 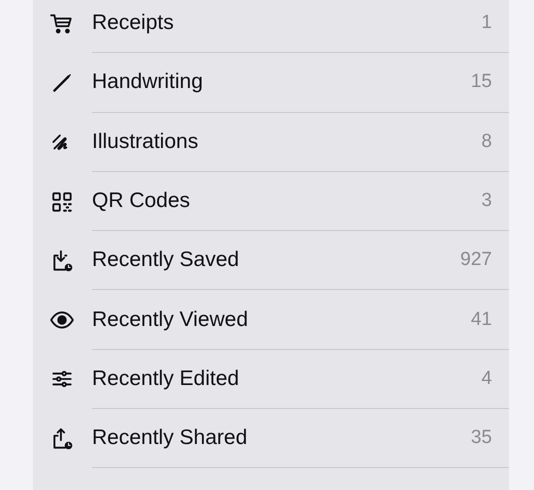 I want to click on item-label: QR Codes, so click(x=141, y=201).